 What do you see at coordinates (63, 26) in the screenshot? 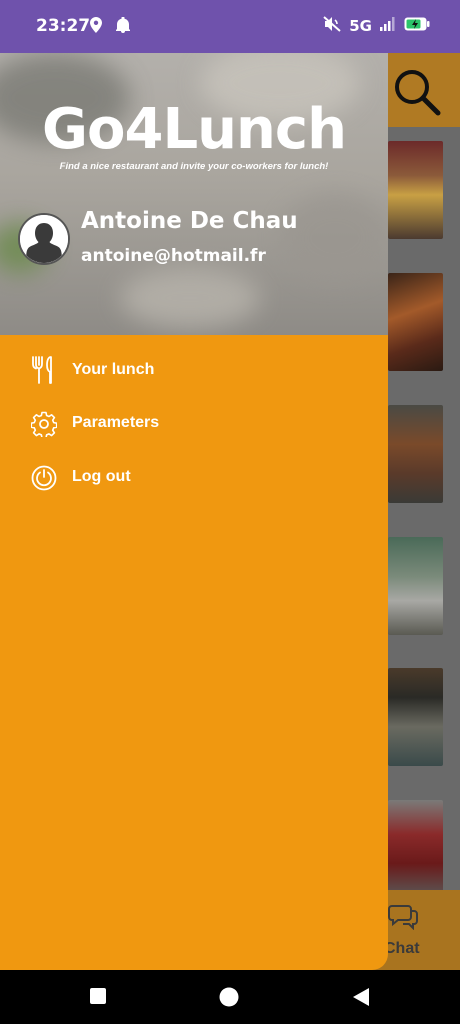
I see `status-time: 23:27` at bounding box center [63, 26].